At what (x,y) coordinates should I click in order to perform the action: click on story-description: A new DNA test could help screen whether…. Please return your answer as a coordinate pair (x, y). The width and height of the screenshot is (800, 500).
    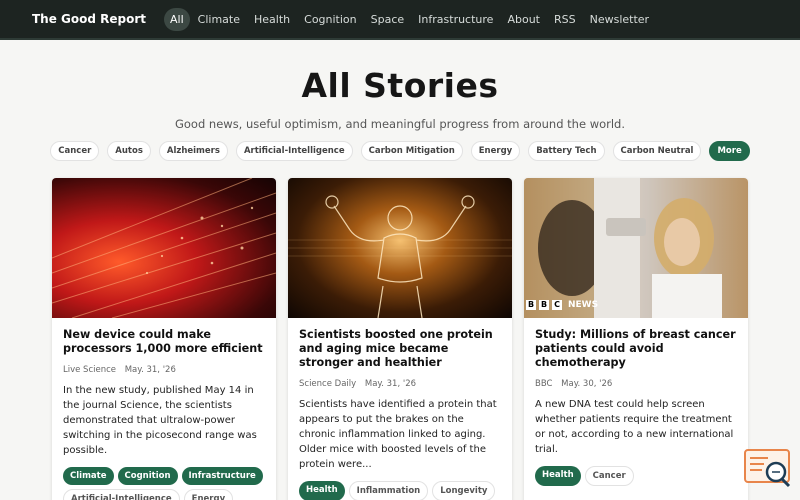
    Looking at the image, I should click on (634, 427).